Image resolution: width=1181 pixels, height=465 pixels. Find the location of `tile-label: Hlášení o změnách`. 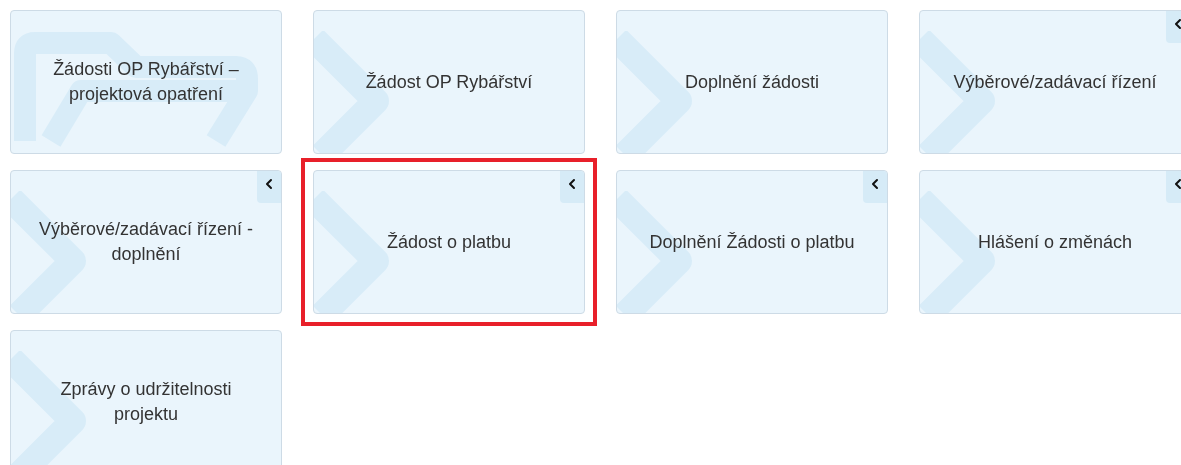

tile-label: Hlášení o změnách is located at coordinates (1055, 242).